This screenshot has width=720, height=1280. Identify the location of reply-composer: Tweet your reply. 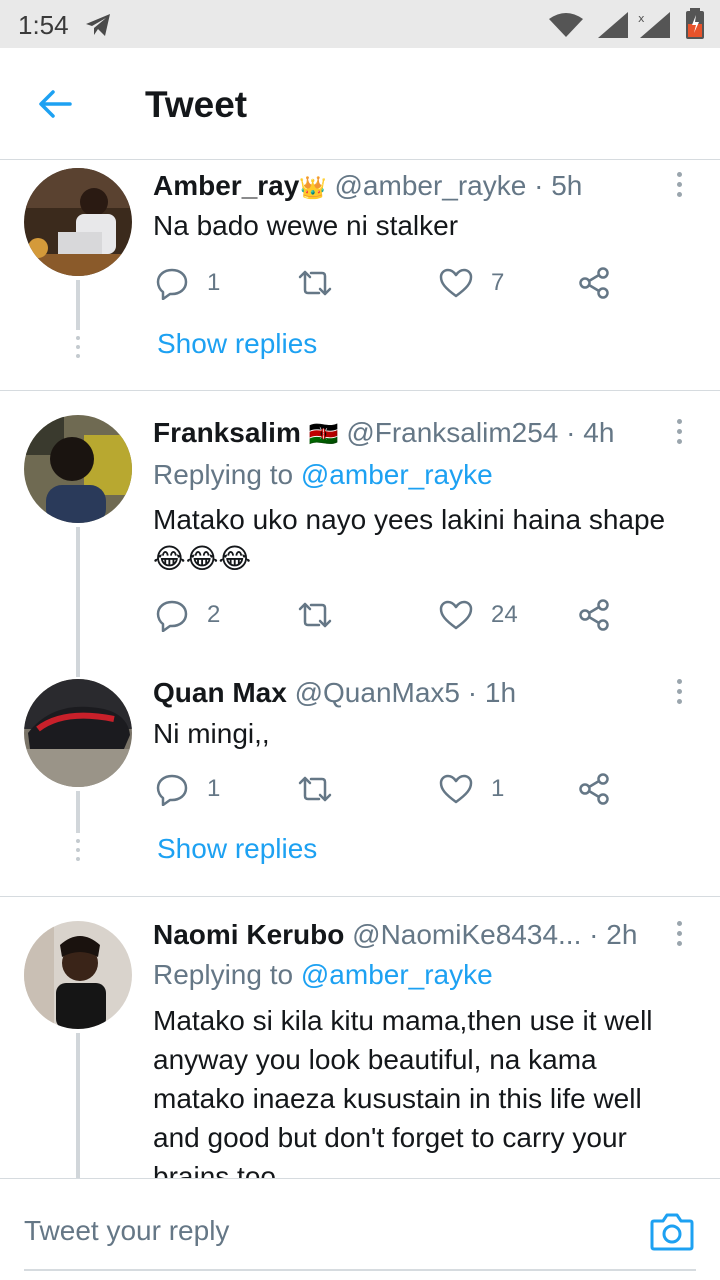
(360, 1229).